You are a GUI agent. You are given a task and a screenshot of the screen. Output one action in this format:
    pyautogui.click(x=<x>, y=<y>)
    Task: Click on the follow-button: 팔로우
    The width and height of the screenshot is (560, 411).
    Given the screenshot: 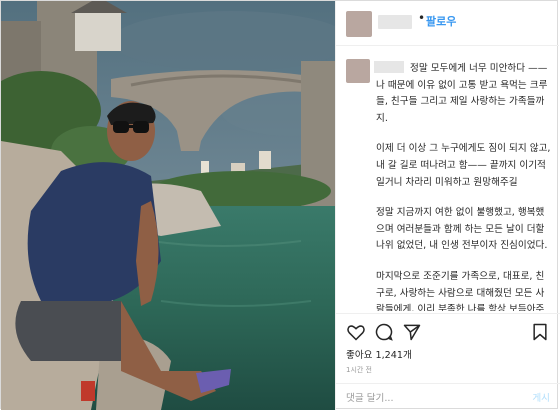 What is the action you would take?
    pyautogui.click(x=441, y=21)
    